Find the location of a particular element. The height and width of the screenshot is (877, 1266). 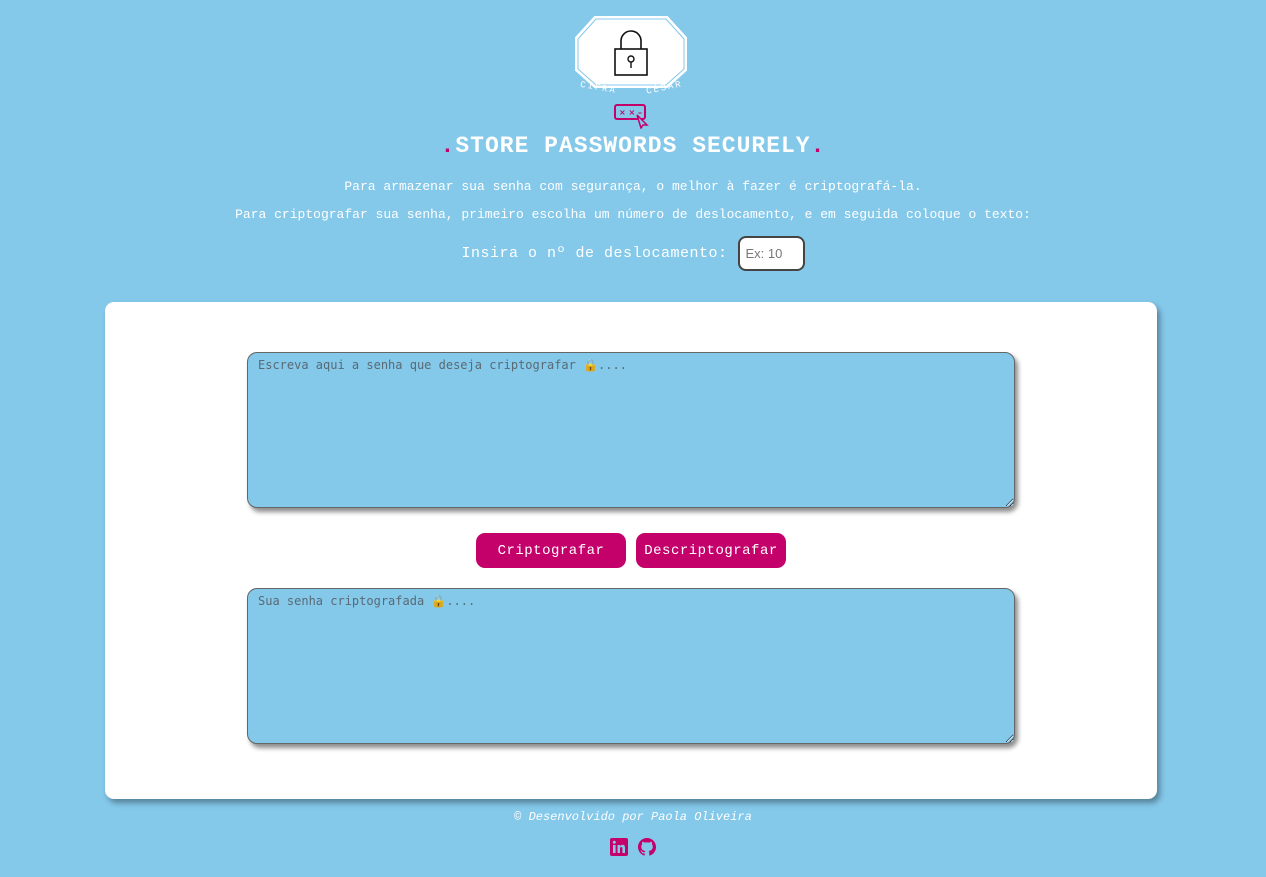

github-icon is located at coordinates (647, 847).